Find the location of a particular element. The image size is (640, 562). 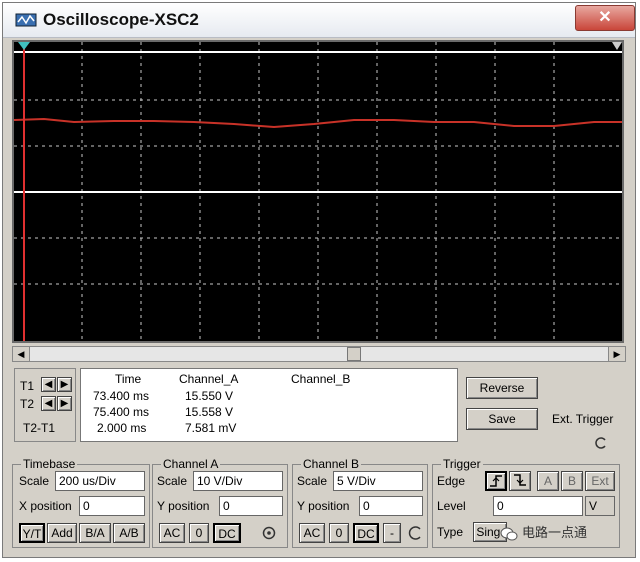

level-unit-select: V is located at coordinates (600, 506).